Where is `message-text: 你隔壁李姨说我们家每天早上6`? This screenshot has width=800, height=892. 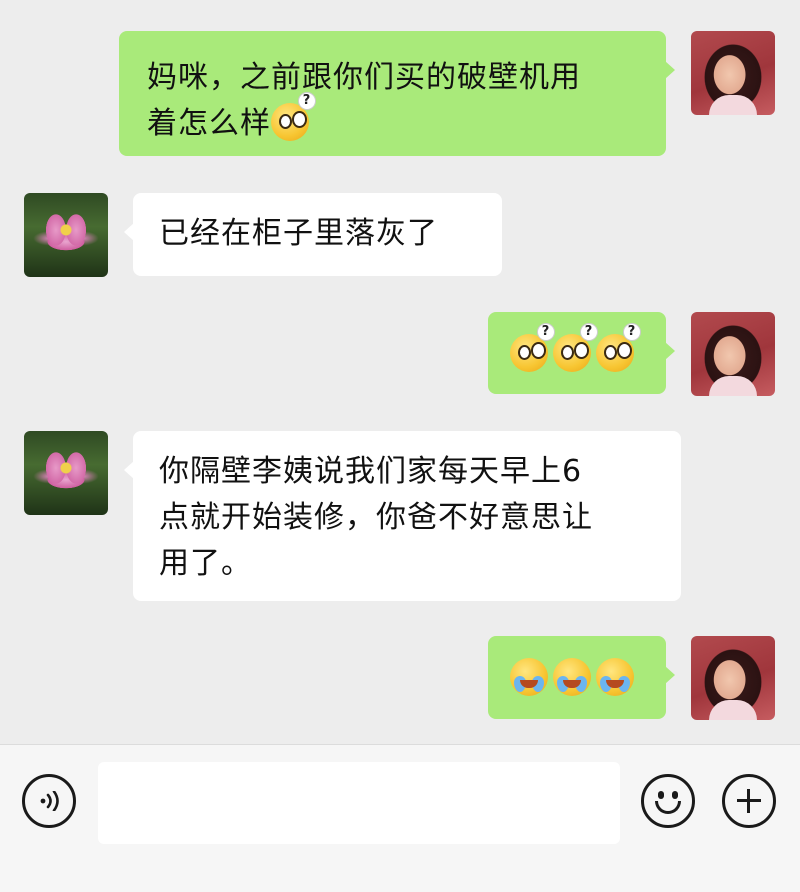
message-text: 你隔壁李姨说我们家每天早上6 is located at coordinates (371, 471).